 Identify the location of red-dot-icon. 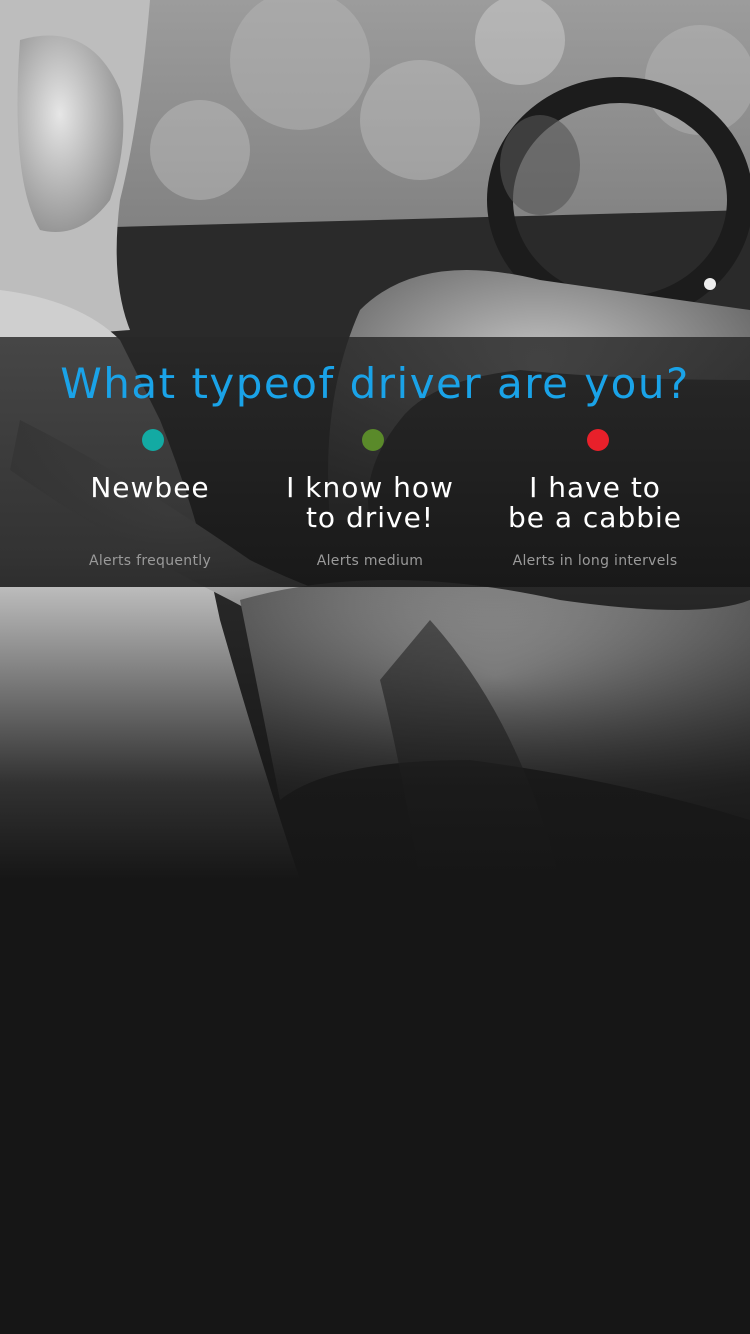
(598, 440).